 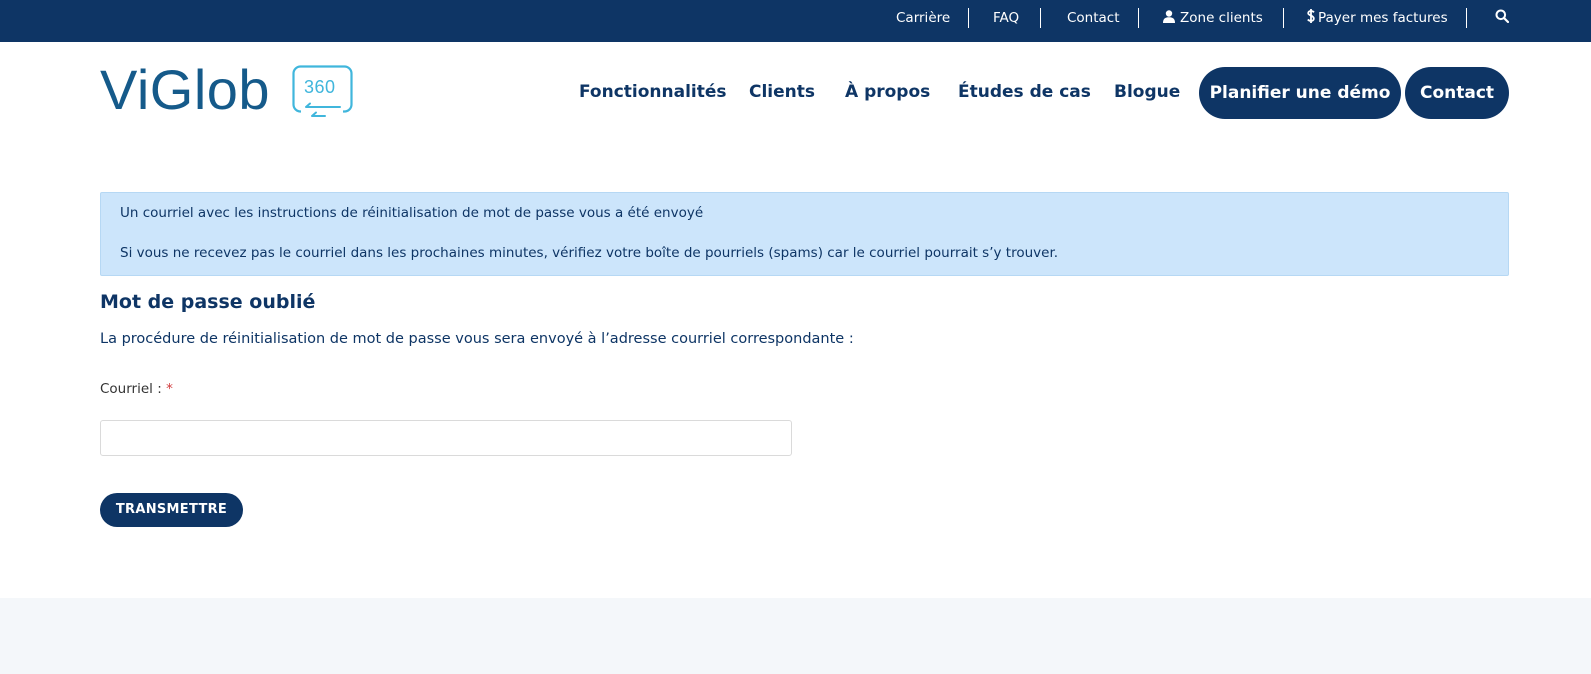 What do you see at coordinates (1502, 16) in the screenshot?
I see `search-icon` at bounding box center [1502, 16].